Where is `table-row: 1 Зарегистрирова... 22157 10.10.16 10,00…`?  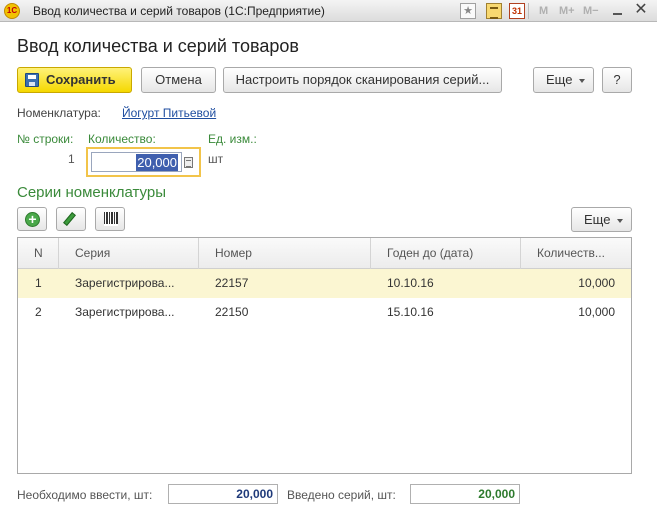
table-row: 1 Зарегистрирова... 22157 10.10.16 10,00… is located at coordinates (324, 283).